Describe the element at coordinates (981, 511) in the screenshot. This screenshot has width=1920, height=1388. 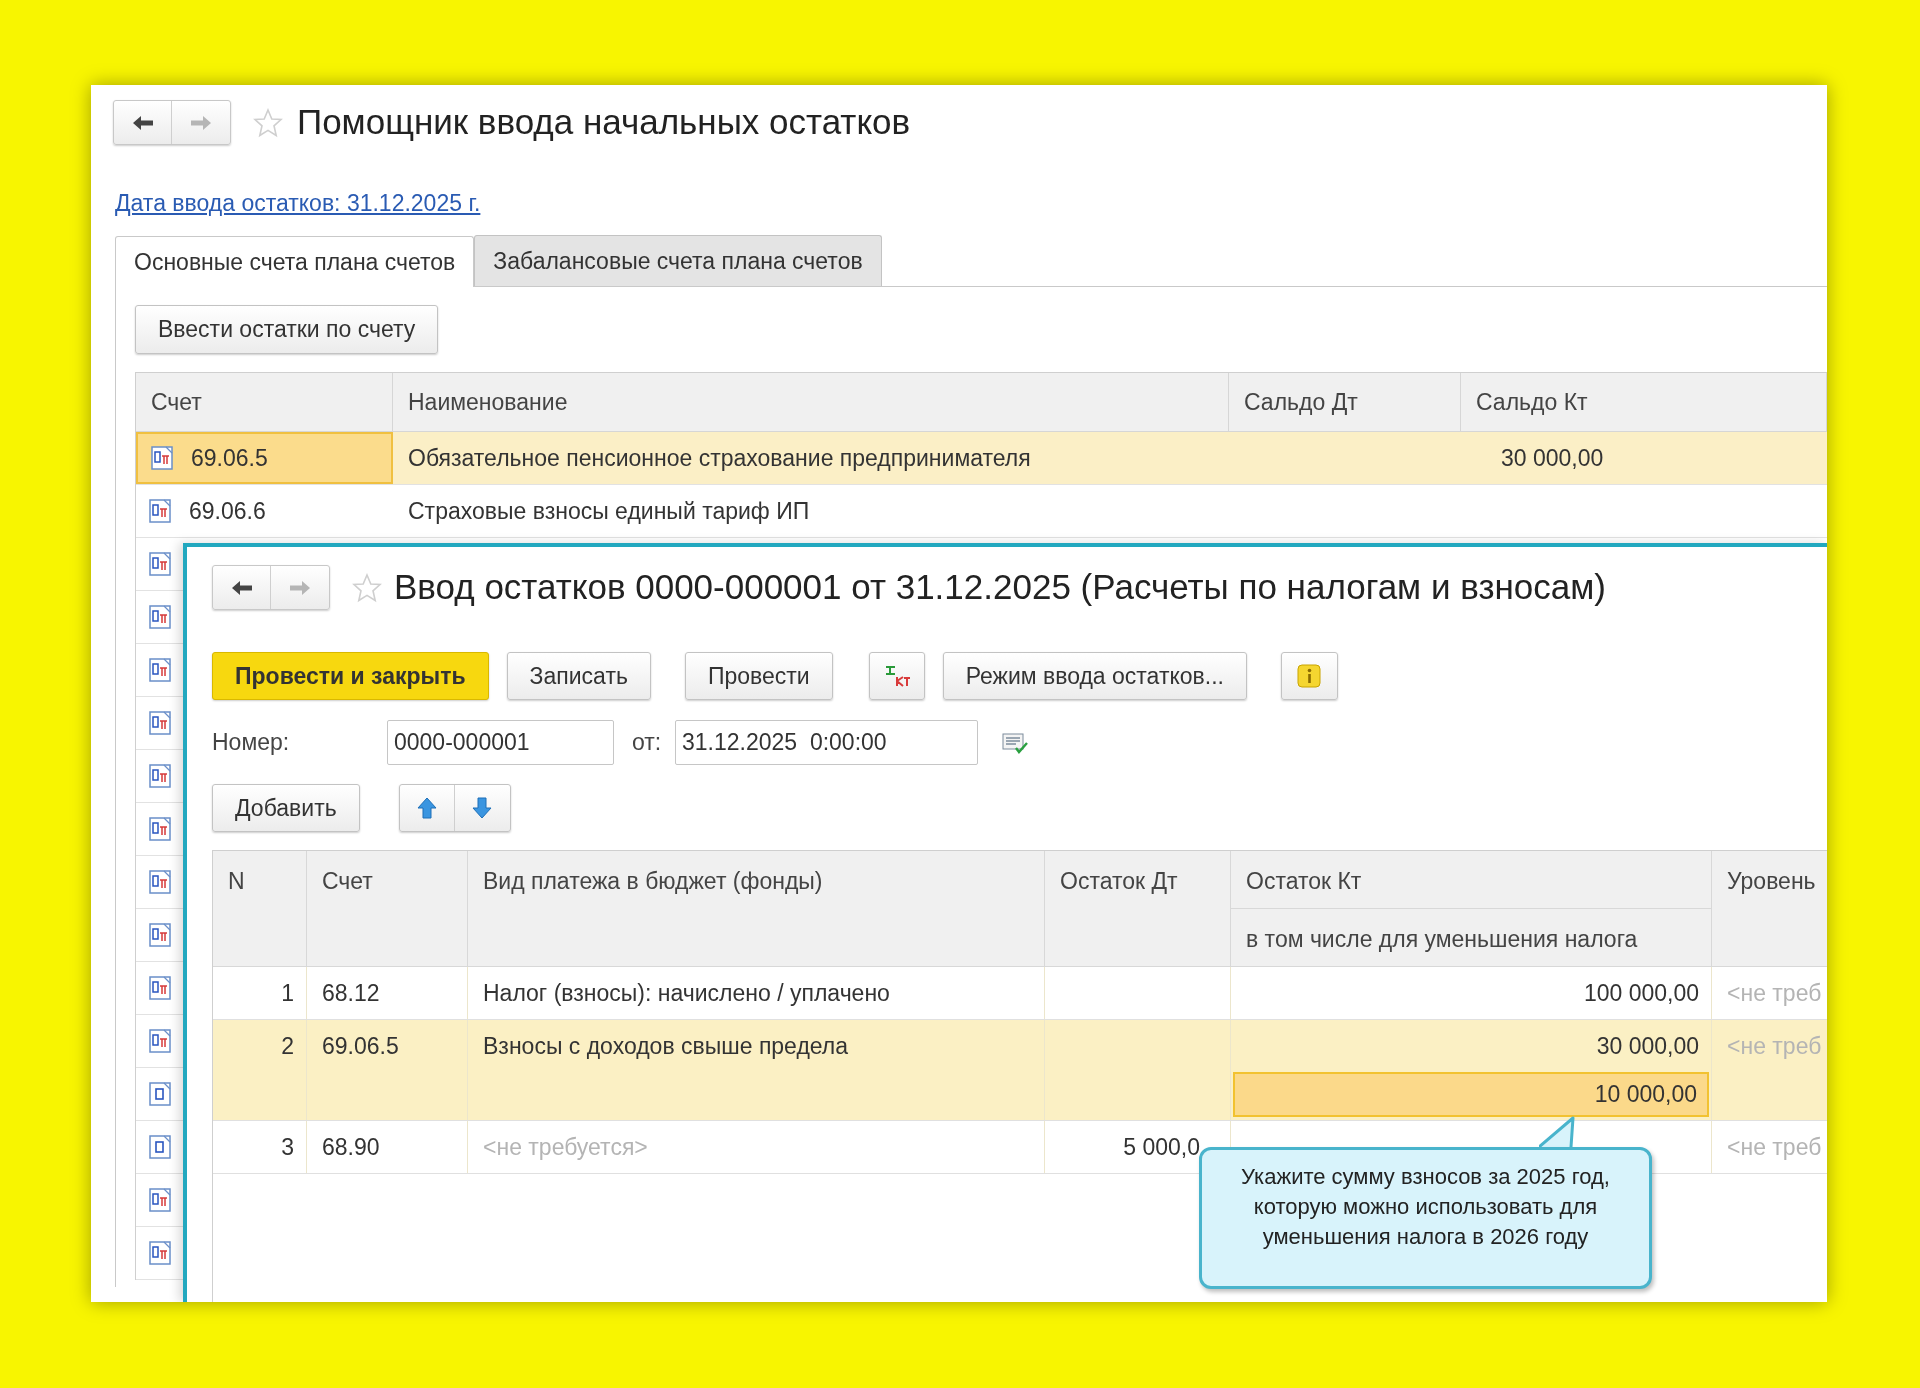
I see `table-row: 69.06.6 Страховые взносы единый тариф ИП` at that location.